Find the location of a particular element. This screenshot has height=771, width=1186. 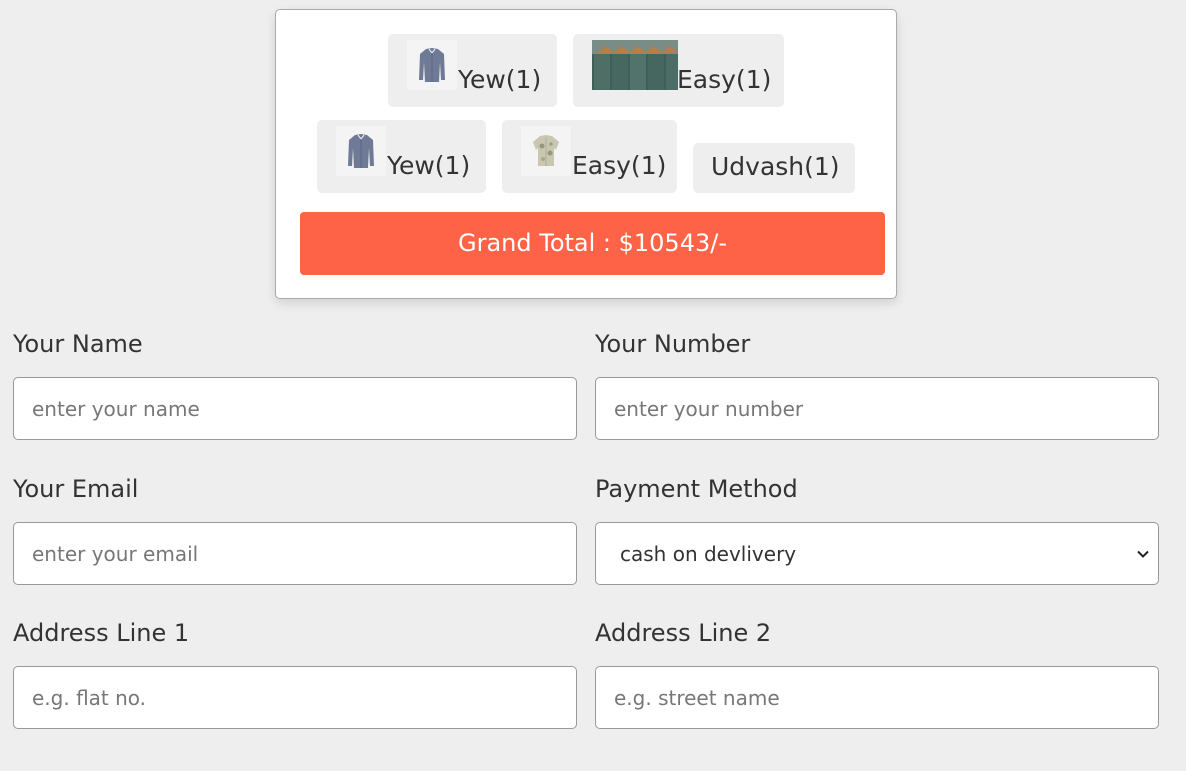

payment-method-value: cash on devlivery is located at coordinates (708, 553).